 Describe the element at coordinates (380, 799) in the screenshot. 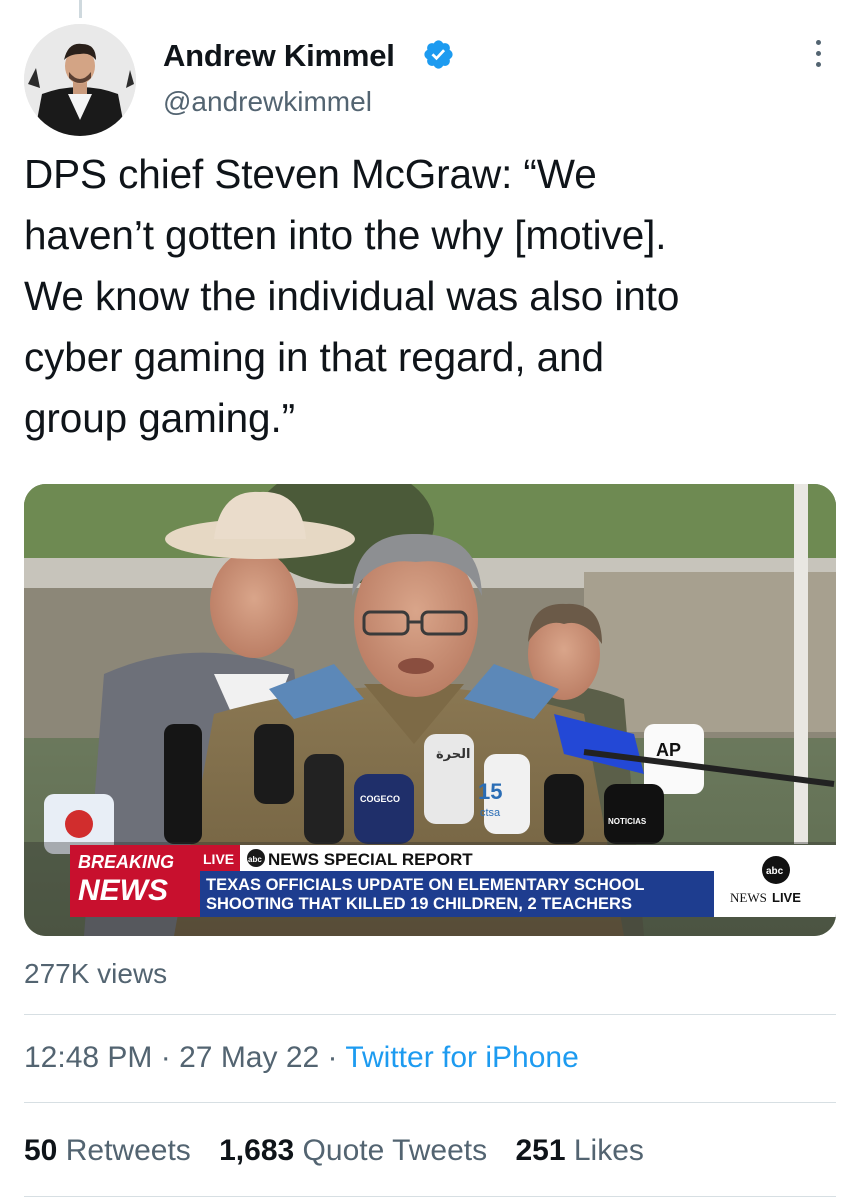

I see `mic-label-cogeco: COGECO` at that location.